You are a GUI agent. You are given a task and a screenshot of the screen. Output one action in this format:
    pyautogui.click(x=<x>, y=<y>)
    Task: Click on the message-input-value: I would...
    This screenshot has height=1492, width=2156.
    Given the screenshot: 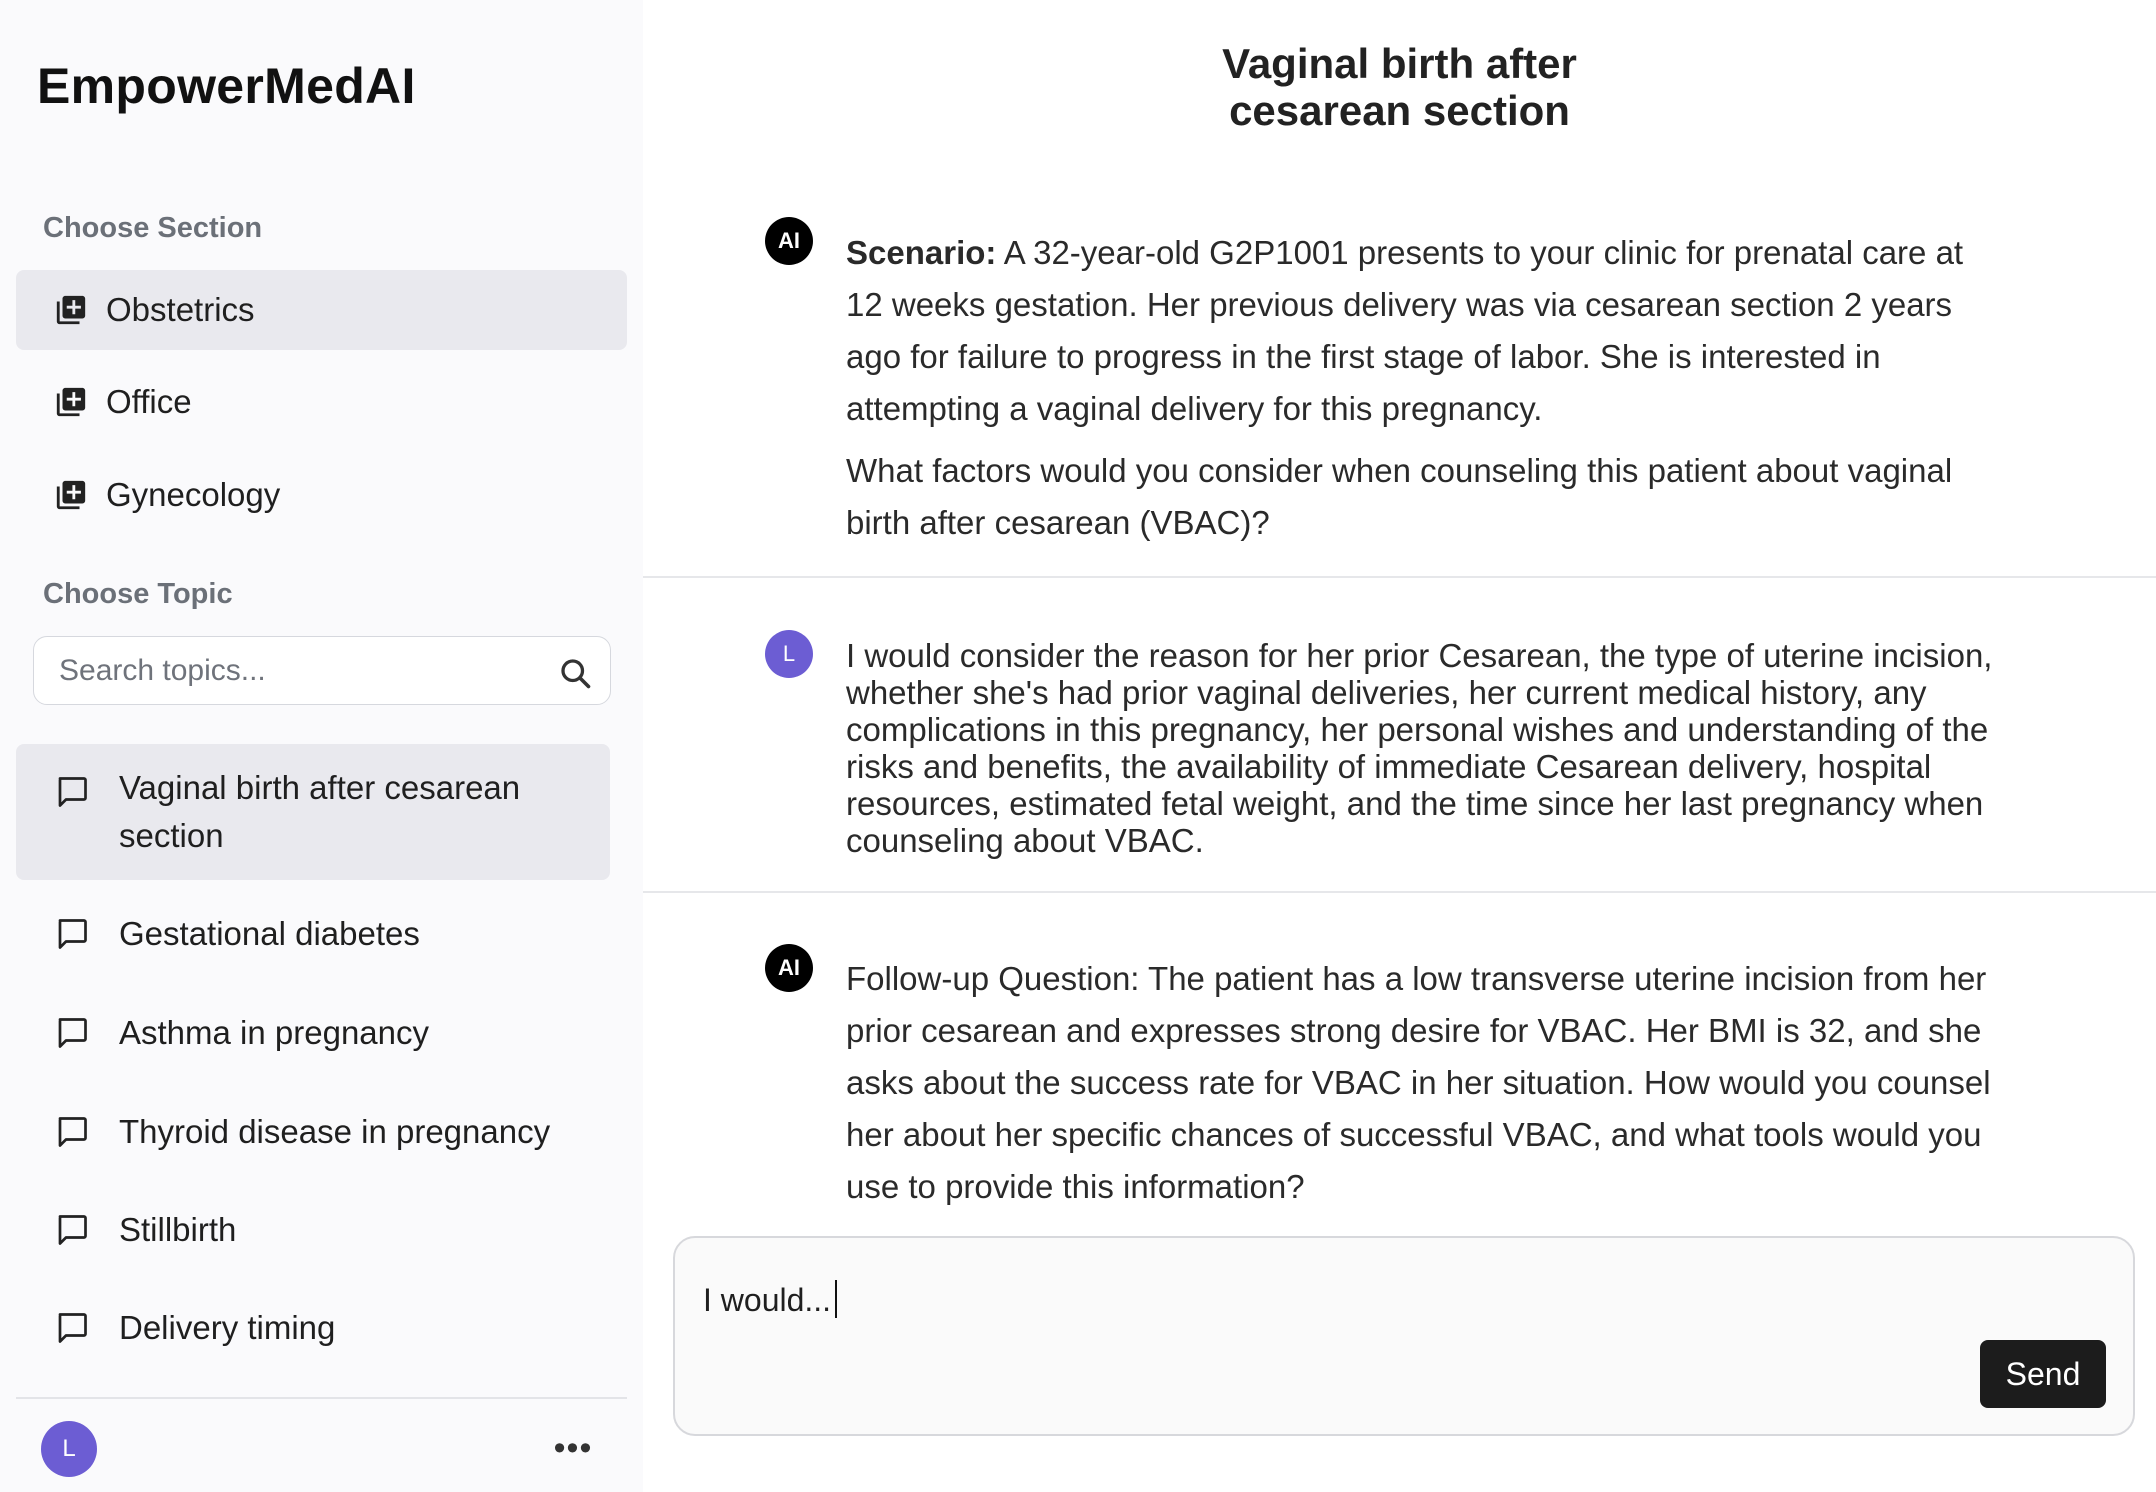 What is the action you would take?
    pyautogui.click(x=767, y=1300)
    